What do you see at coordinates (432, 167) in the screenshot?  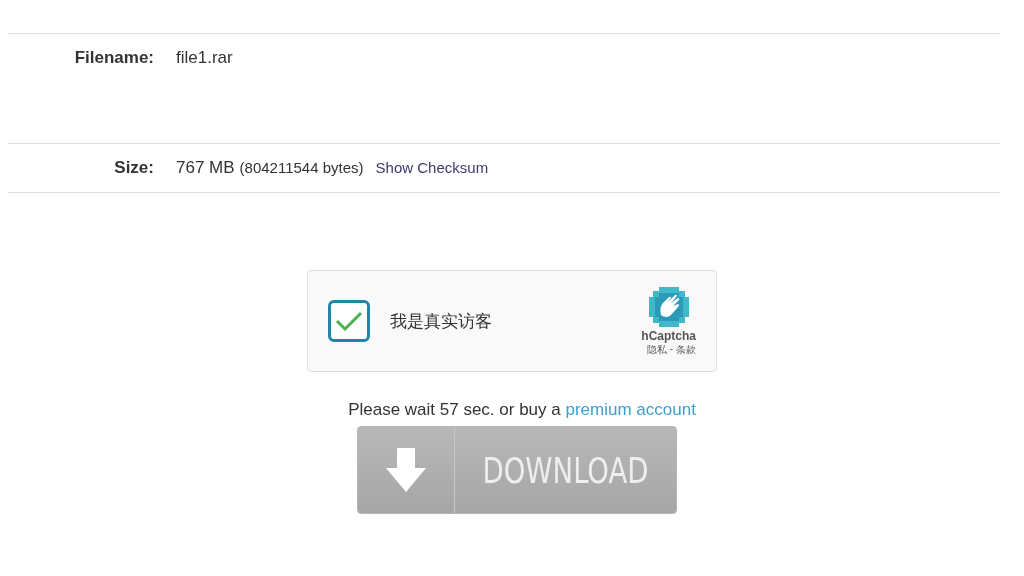 I see `show-checksum-link: Show Checksum` at bounding box center [432, 167].